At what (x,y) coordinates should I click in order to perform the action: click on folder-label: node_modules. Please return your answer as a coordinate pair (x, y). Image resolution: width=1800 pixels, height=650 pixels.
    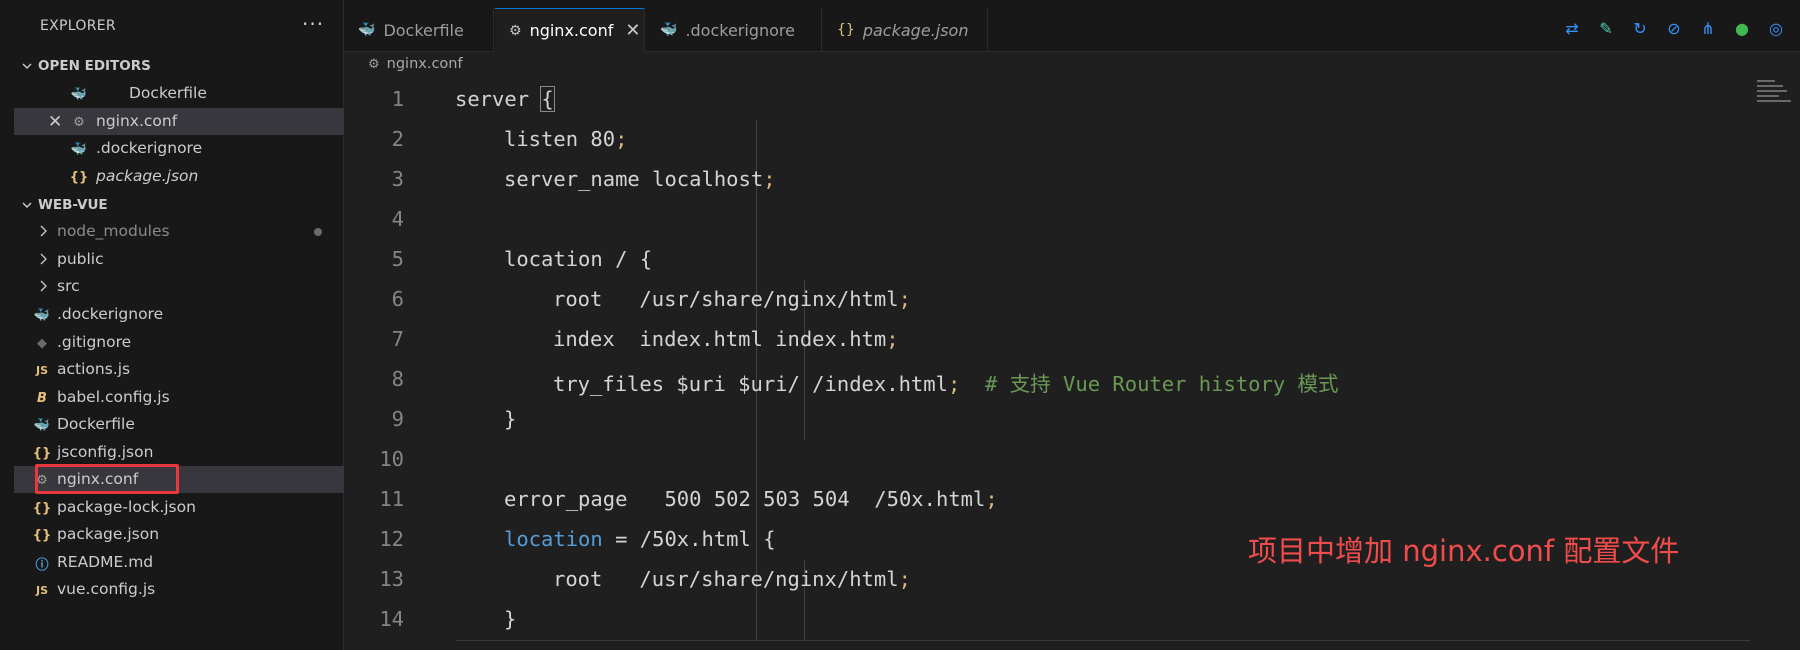
    Looking at the image, I should click on (113, 231).